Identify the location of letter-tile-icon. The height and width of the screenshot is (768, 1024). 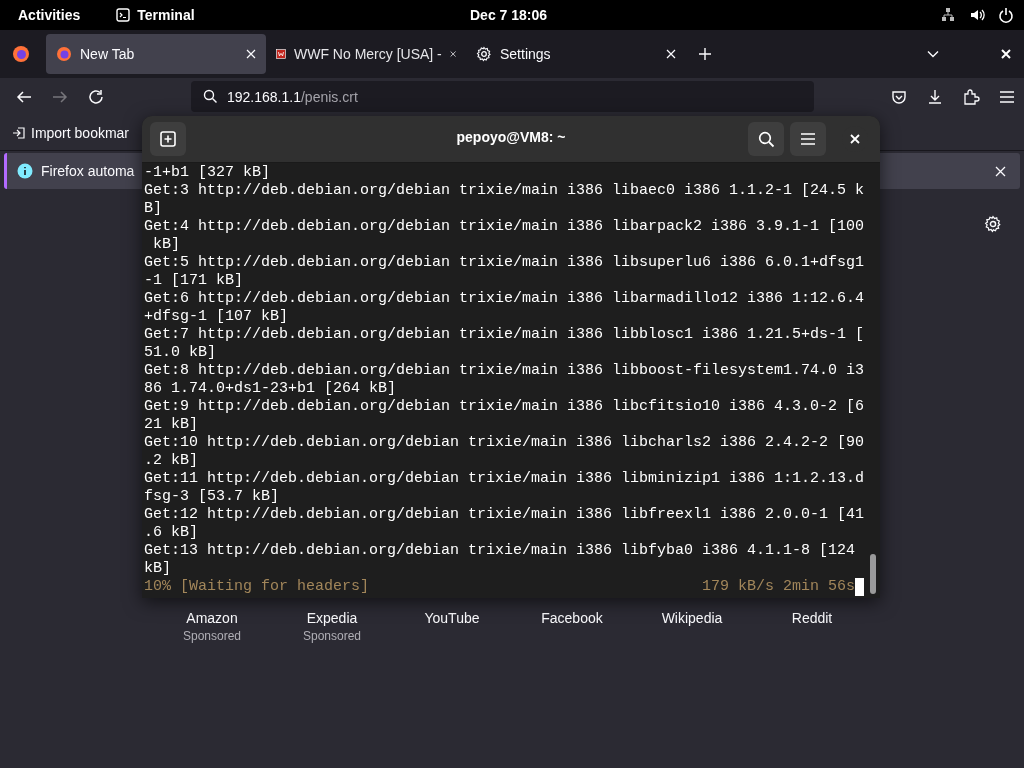
(281, 54).